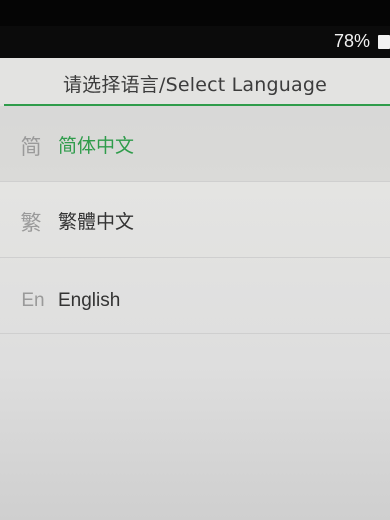  What do you see at coordinates (195, 42) in the screenshot?
I see `status-bar: 78%` at bounding box center [195, 42].